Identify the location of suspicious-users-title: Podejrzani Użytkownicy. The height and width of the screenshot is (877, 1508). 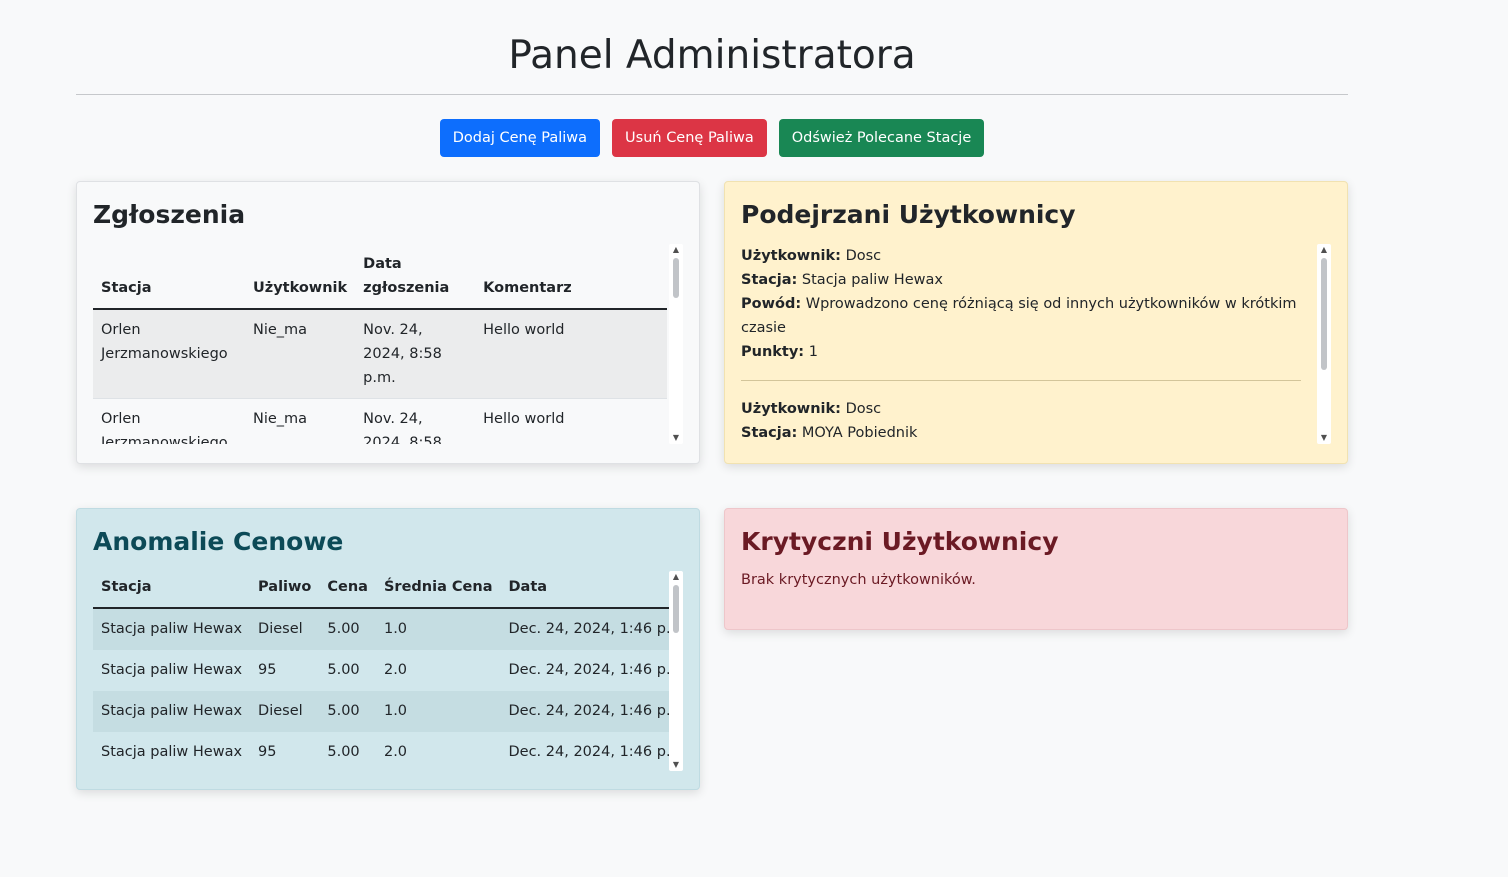
(908, 214).